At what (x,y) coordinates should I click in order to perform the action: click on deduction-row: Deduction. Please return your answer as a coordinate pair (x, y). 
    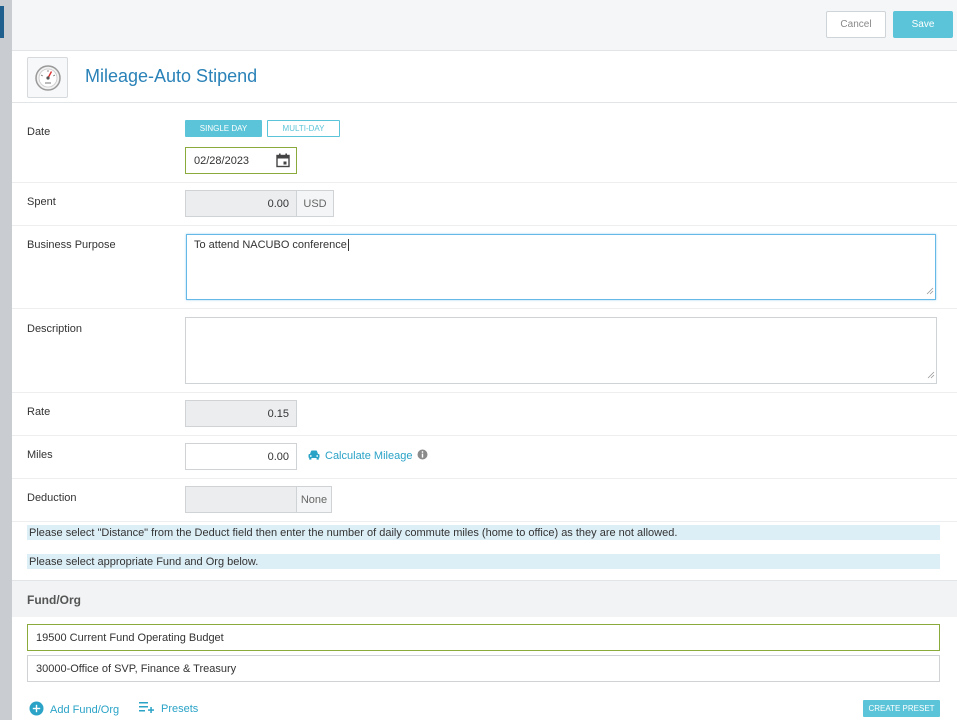
    Looking at the image, I should click on (484, 500).